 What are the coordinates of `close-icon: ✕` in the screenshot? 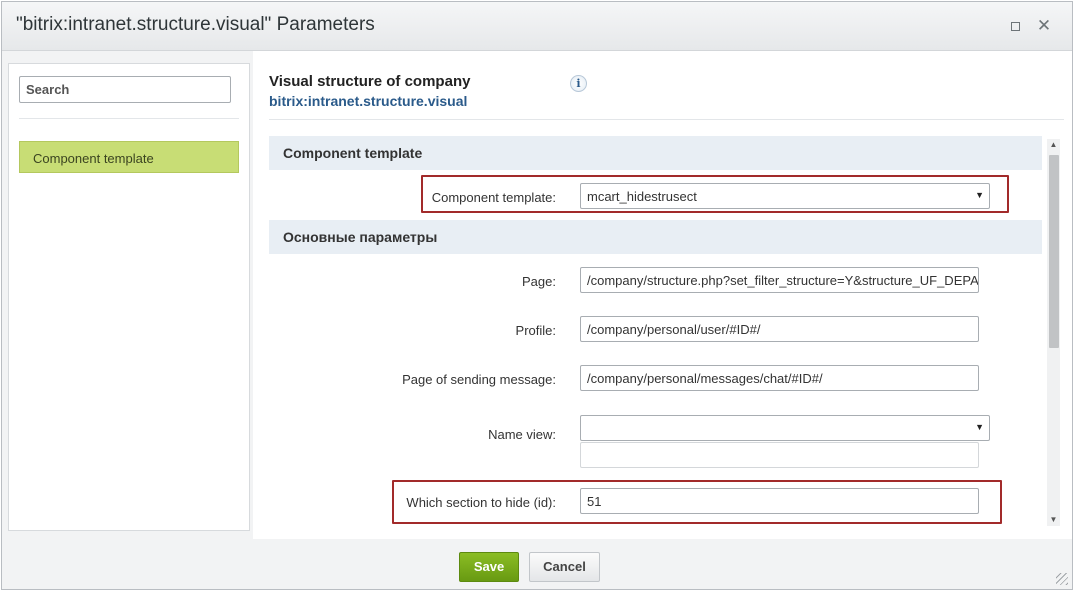 It's located at (1044, 25).